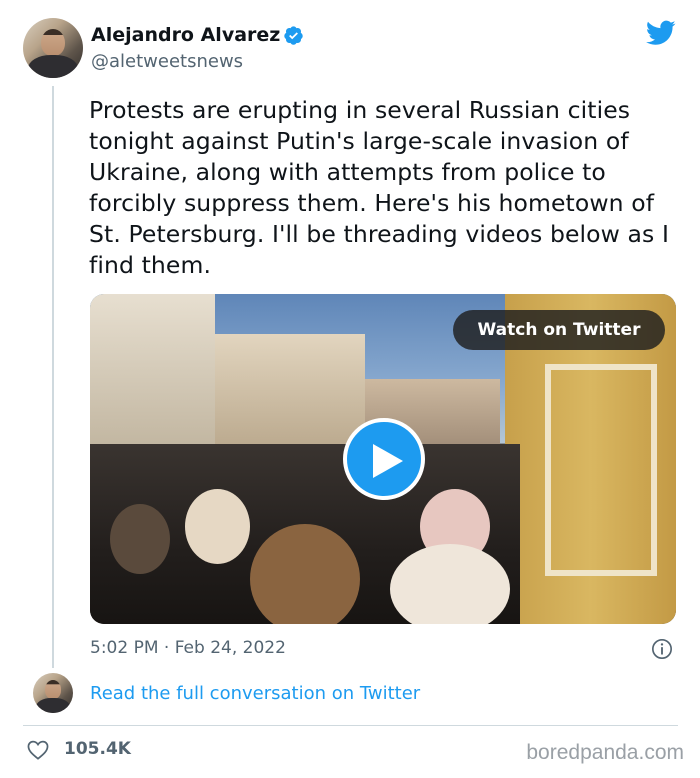  Describe the element at coordinates (53, 377) in the screenshot. I see `thread-line` at that location.